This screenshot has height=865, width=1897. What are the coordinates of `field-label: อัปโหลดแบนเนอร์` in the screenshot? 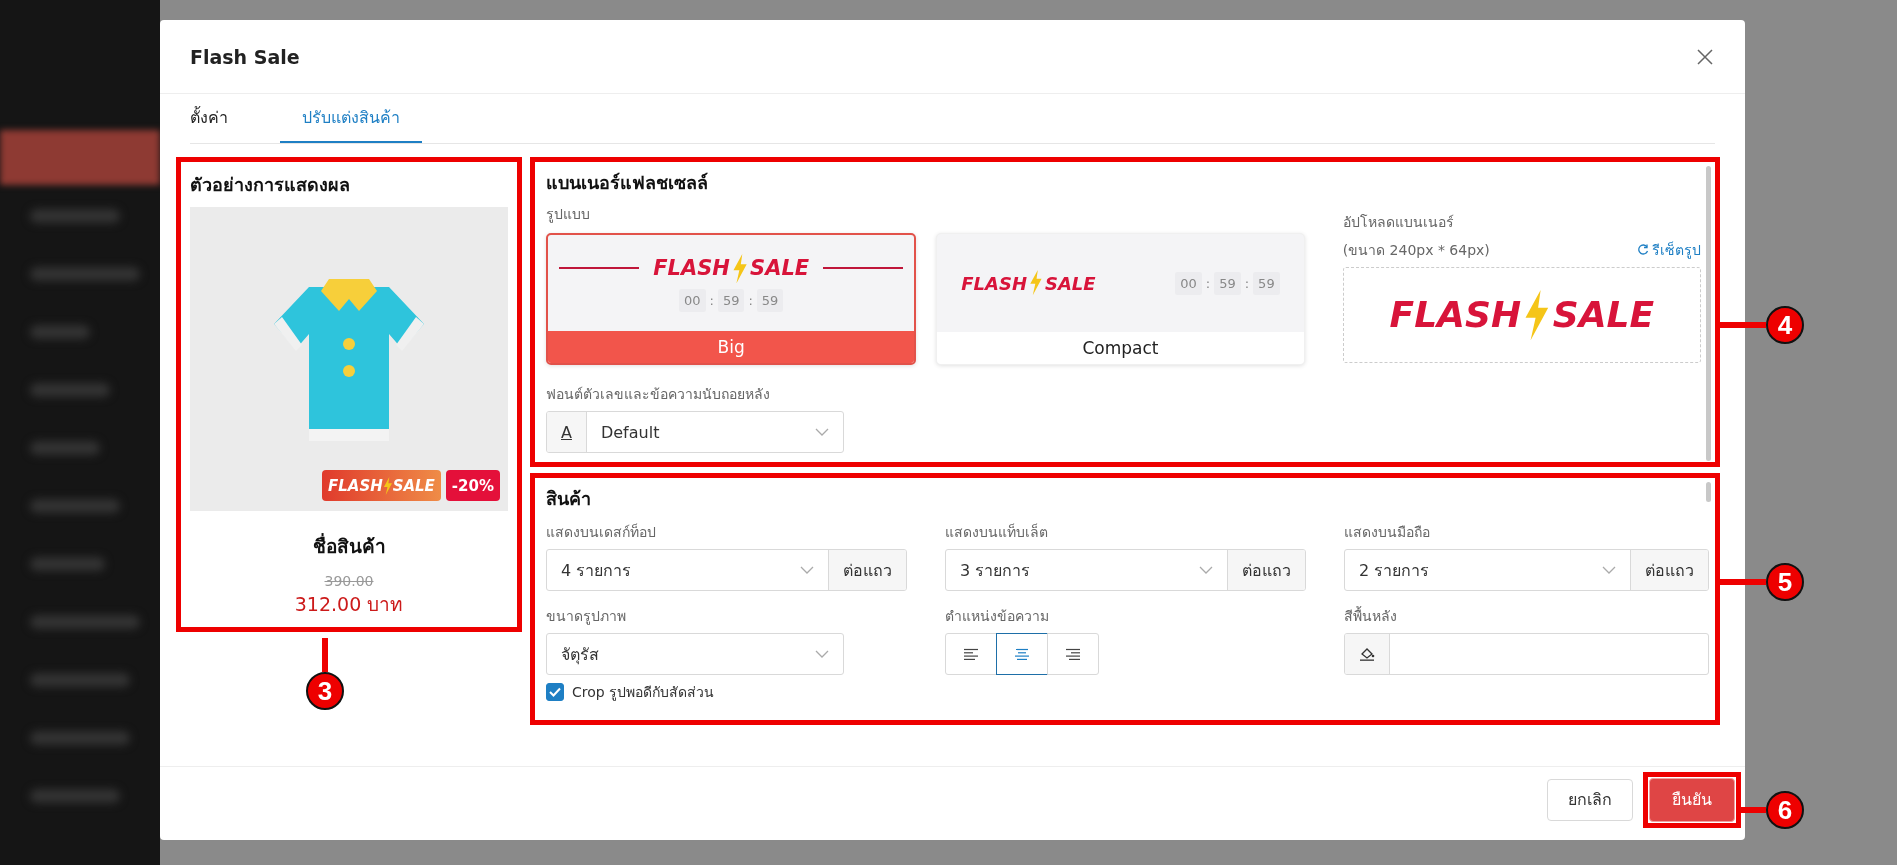 It's located at (1398, 222).